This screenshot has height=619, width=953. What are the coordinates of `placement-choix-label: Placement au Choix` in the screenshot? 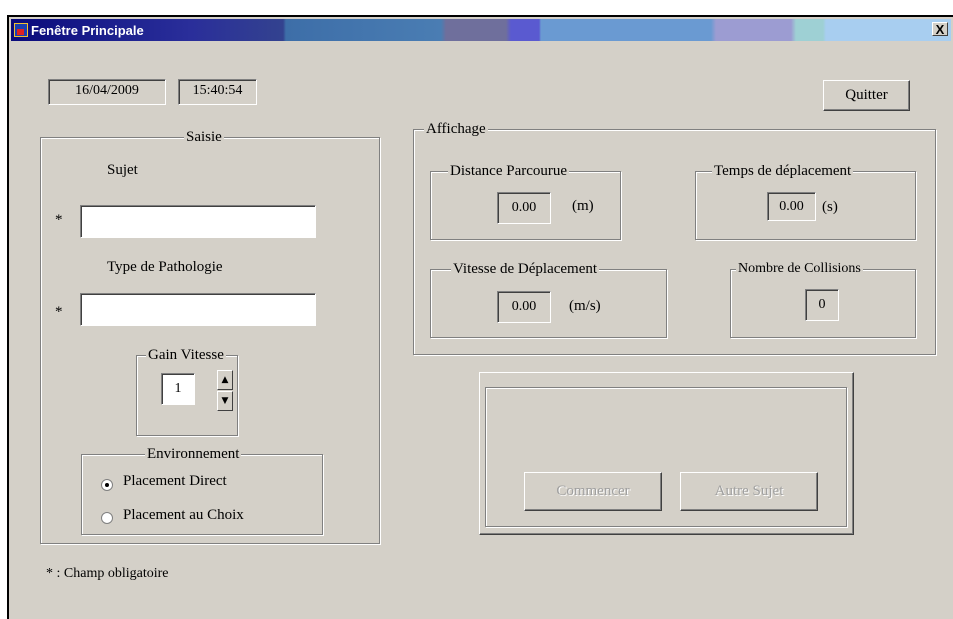 It's located at (183, 515).